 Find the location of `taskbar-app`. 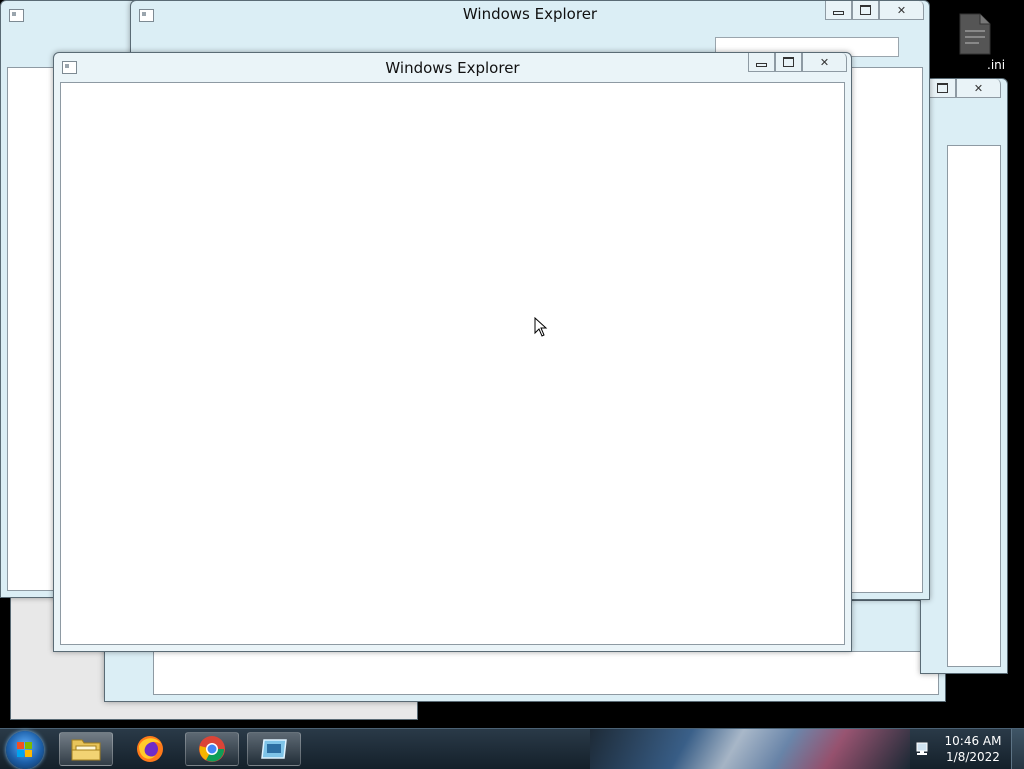

taskbar-app is located at coordinates (274, 749).